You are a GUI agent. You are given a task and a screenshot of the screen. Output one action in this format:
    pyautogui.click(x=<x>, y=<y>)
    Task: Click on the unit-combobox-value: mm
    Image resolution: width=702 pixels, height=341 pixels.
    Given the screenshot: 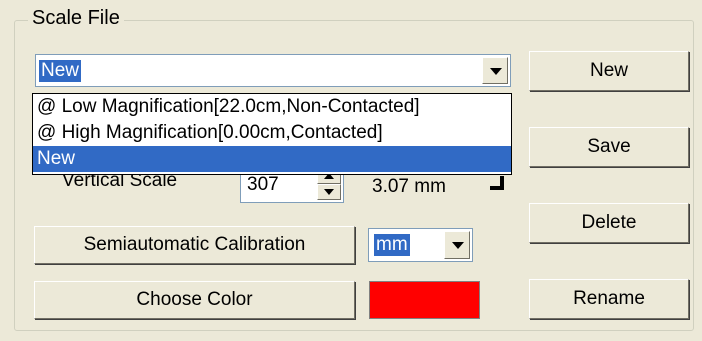 What is the action you would take?
    pyautogui.click(x=392, y=245)
    